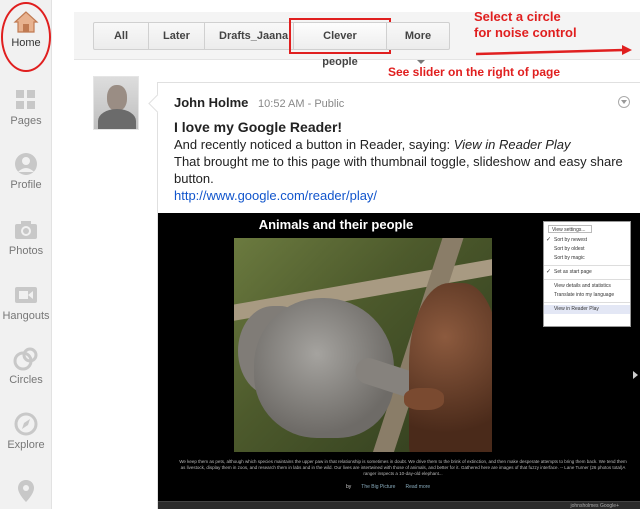 The image size is (640, 509). What do you see at coordinates (587, 258) in the screenshot?
I see `menu-item-sort-magic: Sort by magic` at bounding box center [587, 258].